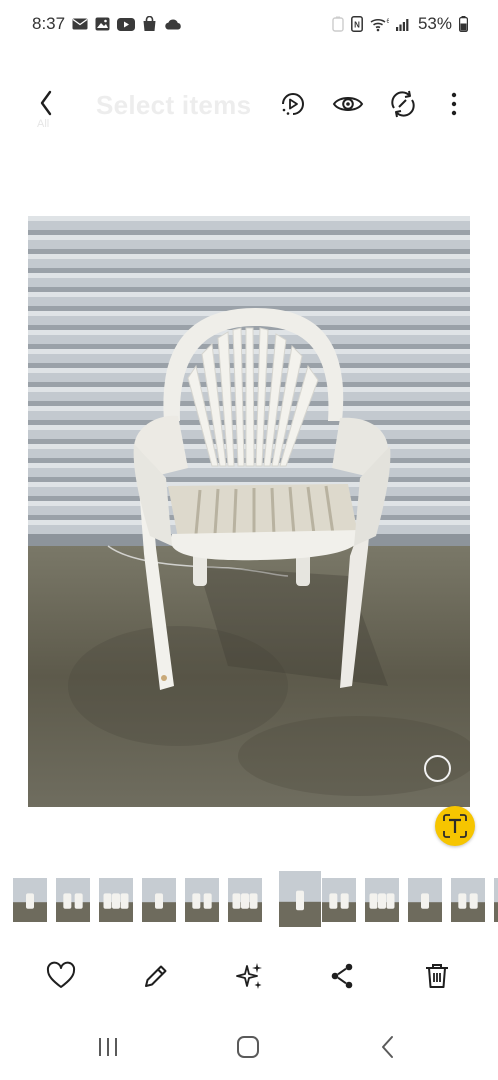  I want to click on sparkle-icon, so click(249, 976).